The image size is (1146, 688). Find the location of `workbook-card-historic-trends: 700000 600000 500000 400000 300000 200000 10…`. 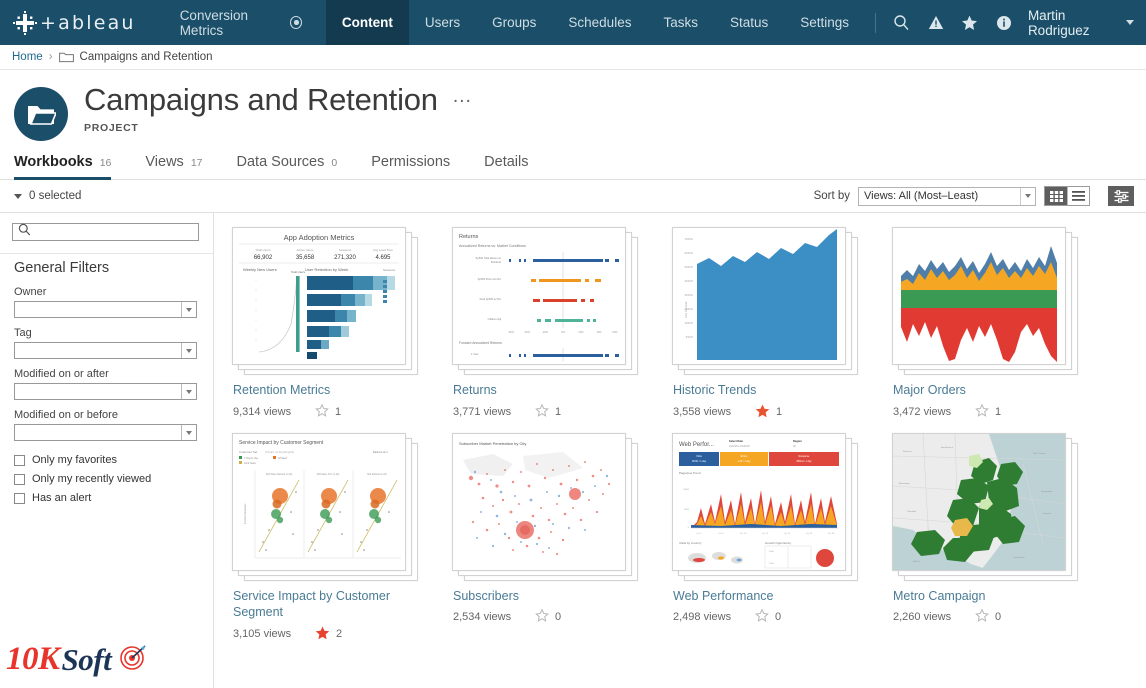

workbook-card-historic-trends: 700000 600000 500000 400000 300000 200000 10… is located at coordinates (774, 324).